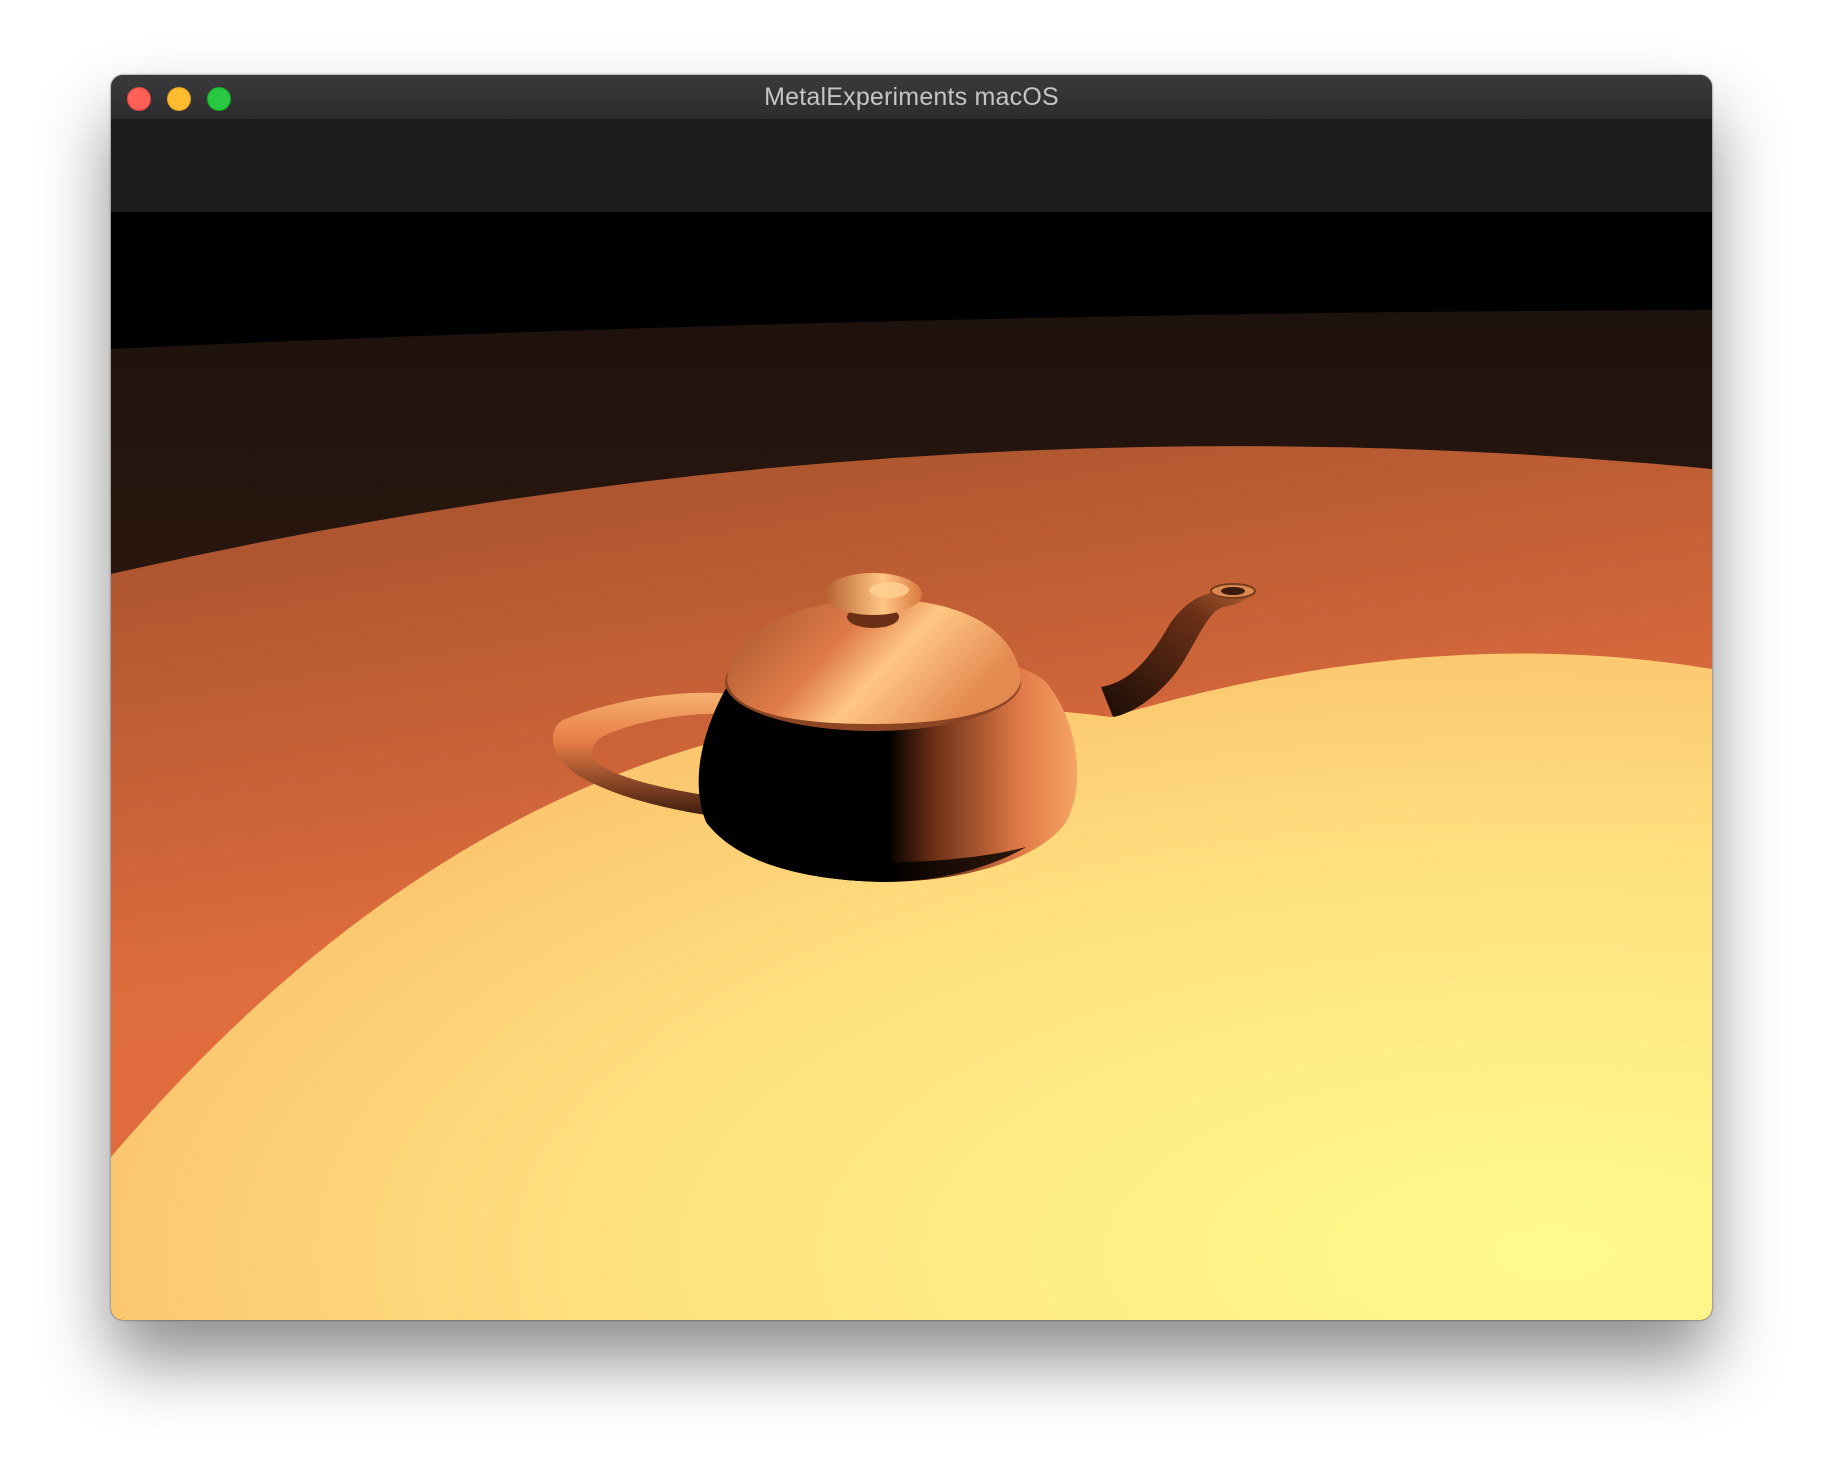  I want to click on toolbar-area, so click(911, 165).